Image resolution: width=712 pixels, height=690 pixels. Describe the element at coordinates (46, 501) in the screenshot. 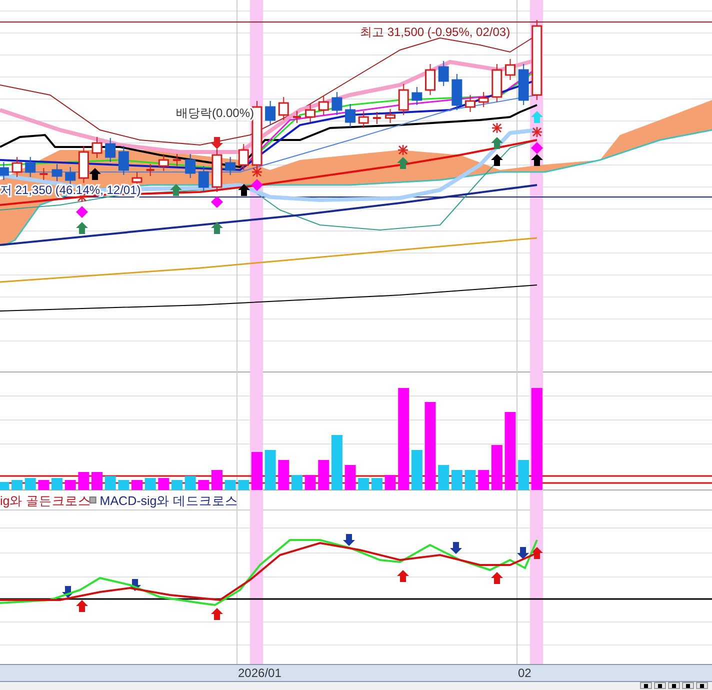

I see `legend-label: ig와 골든크로스` at that location.